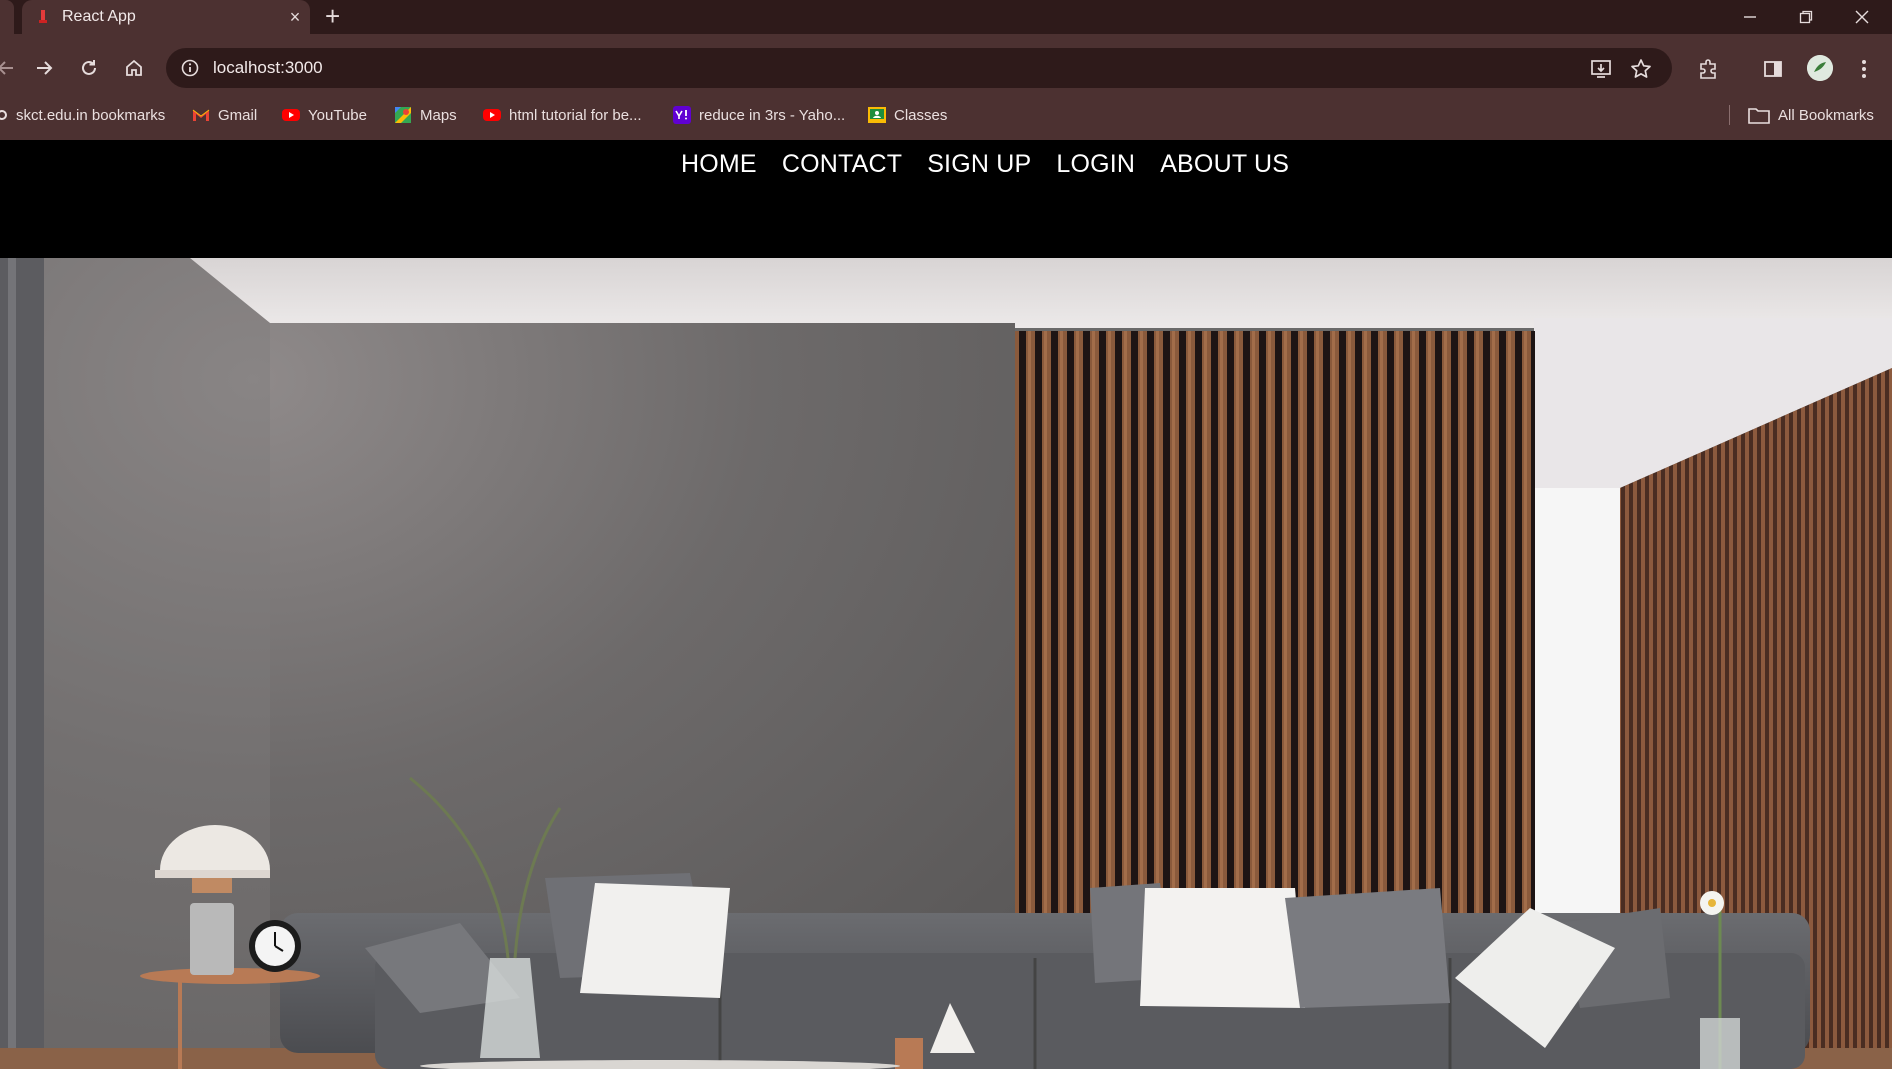  I want to click on bookmark-maps: Maps, so click(425, 115).